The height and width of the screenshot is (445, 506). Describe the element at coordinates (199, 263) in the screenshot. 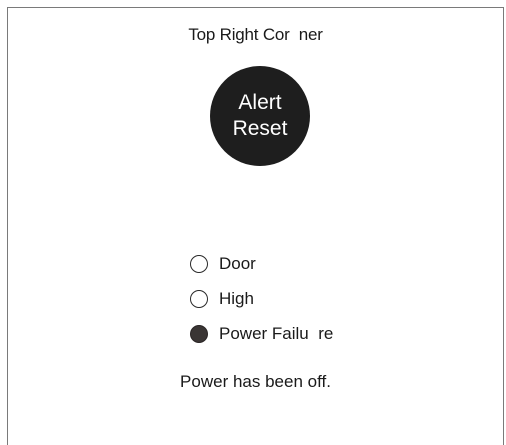

I see `door-indicator-light` at that location.